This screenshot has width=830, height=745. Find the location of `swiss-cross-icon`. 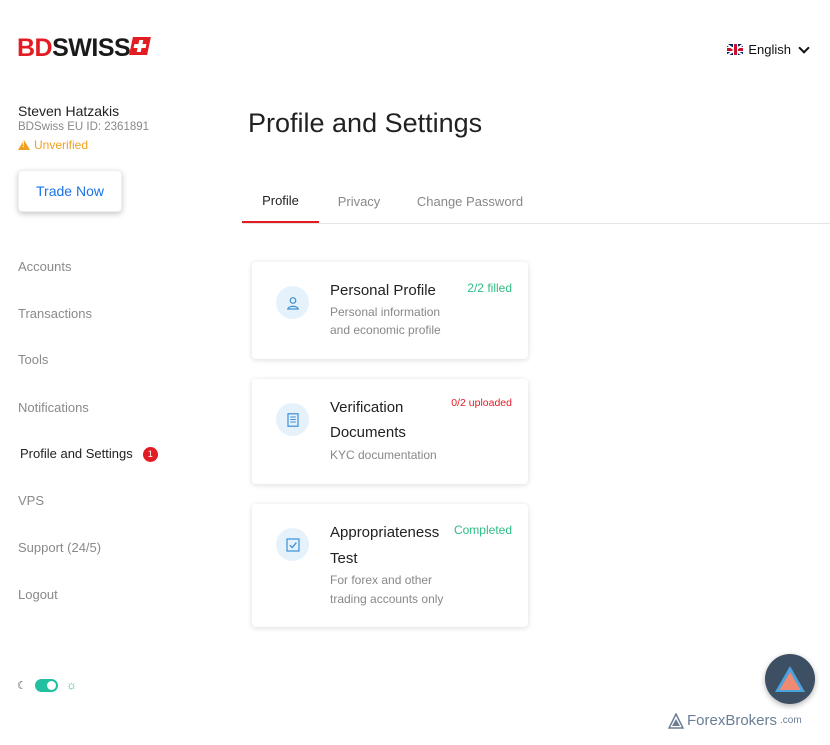

swiss-cross-icon is located at coordinates (140, 45).